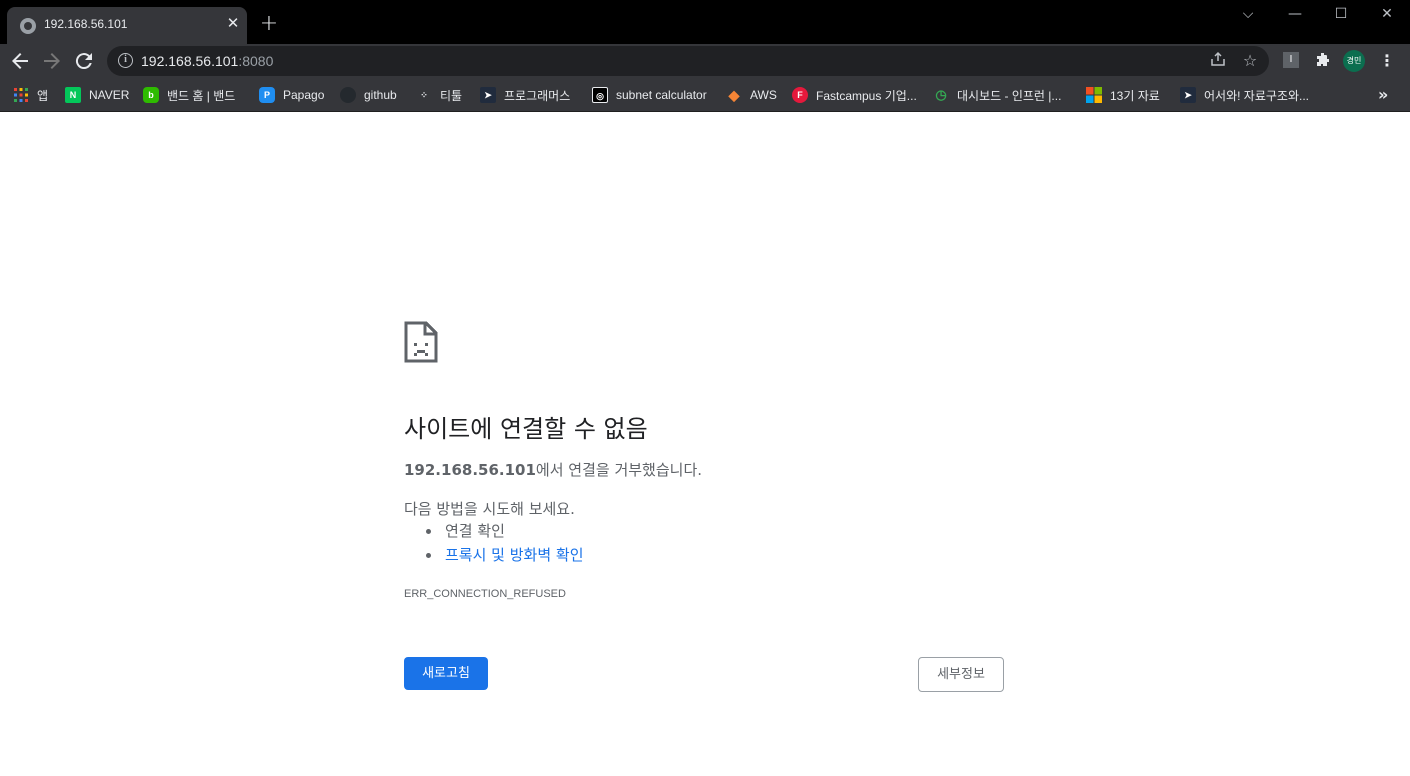 The width and height of the screenshot is (1410, 776). I want to click on fastcampus-icon: F, so click(800, 95).